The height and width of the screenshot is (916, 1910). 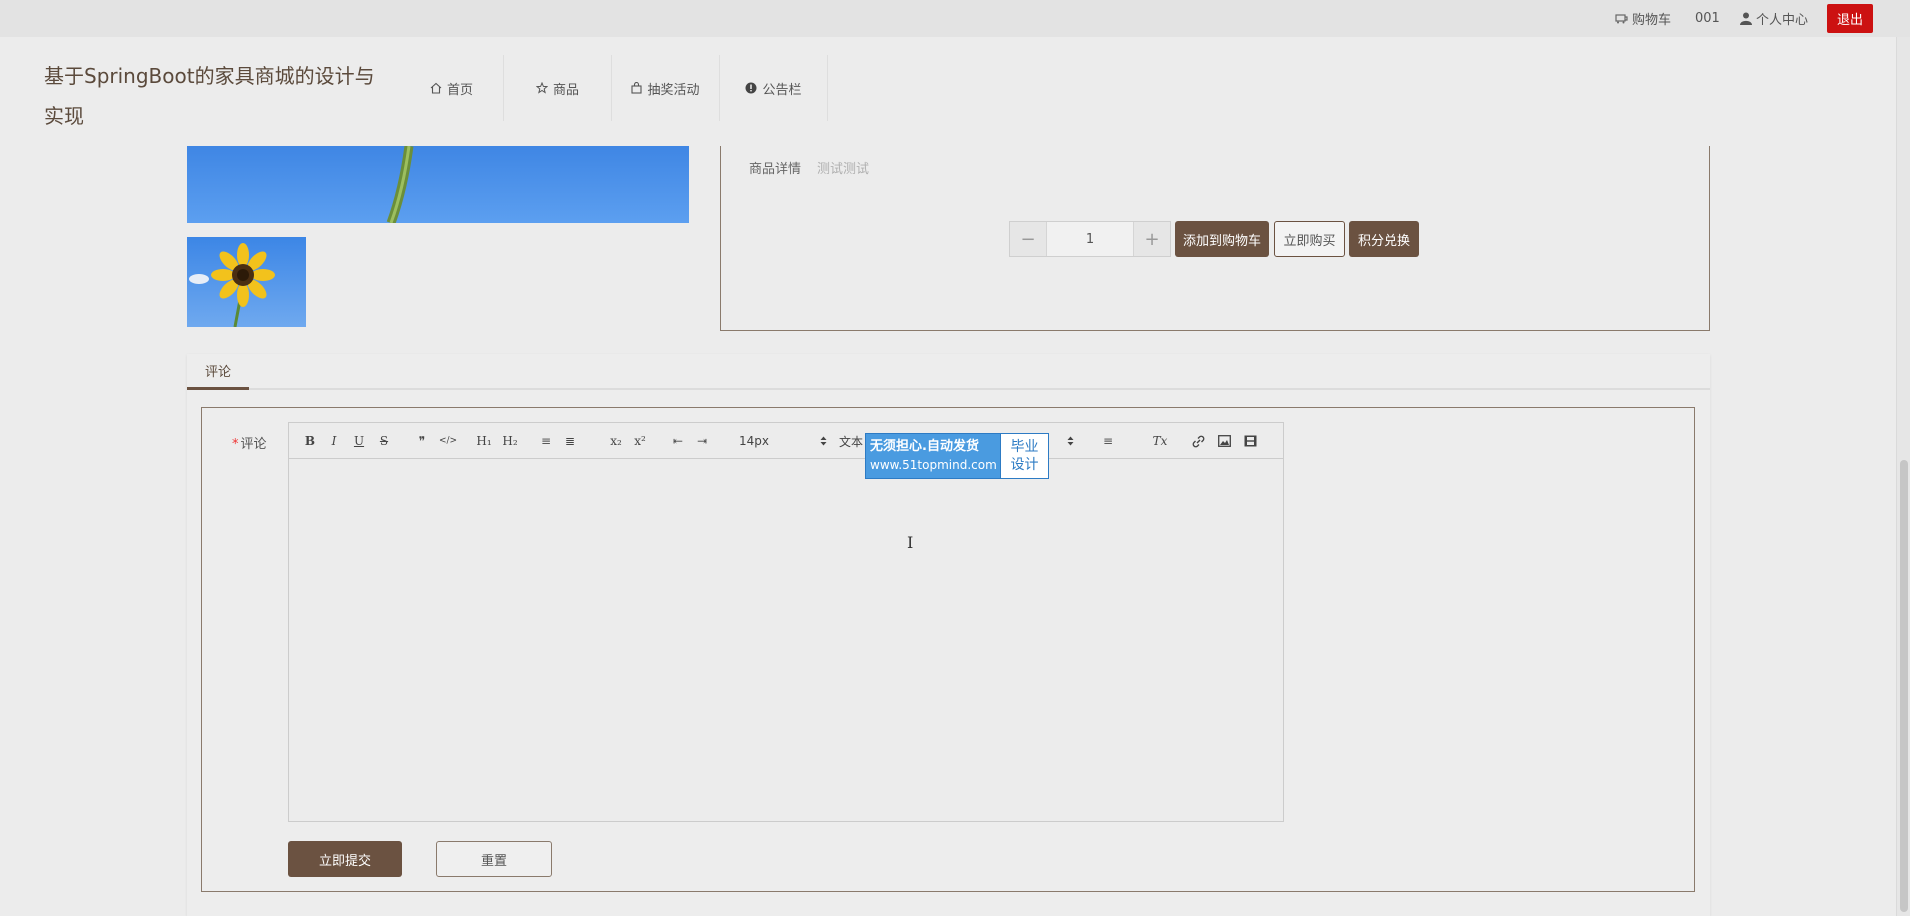 I want to click on outdent-button: ⇤, so click(x=678, y=441).